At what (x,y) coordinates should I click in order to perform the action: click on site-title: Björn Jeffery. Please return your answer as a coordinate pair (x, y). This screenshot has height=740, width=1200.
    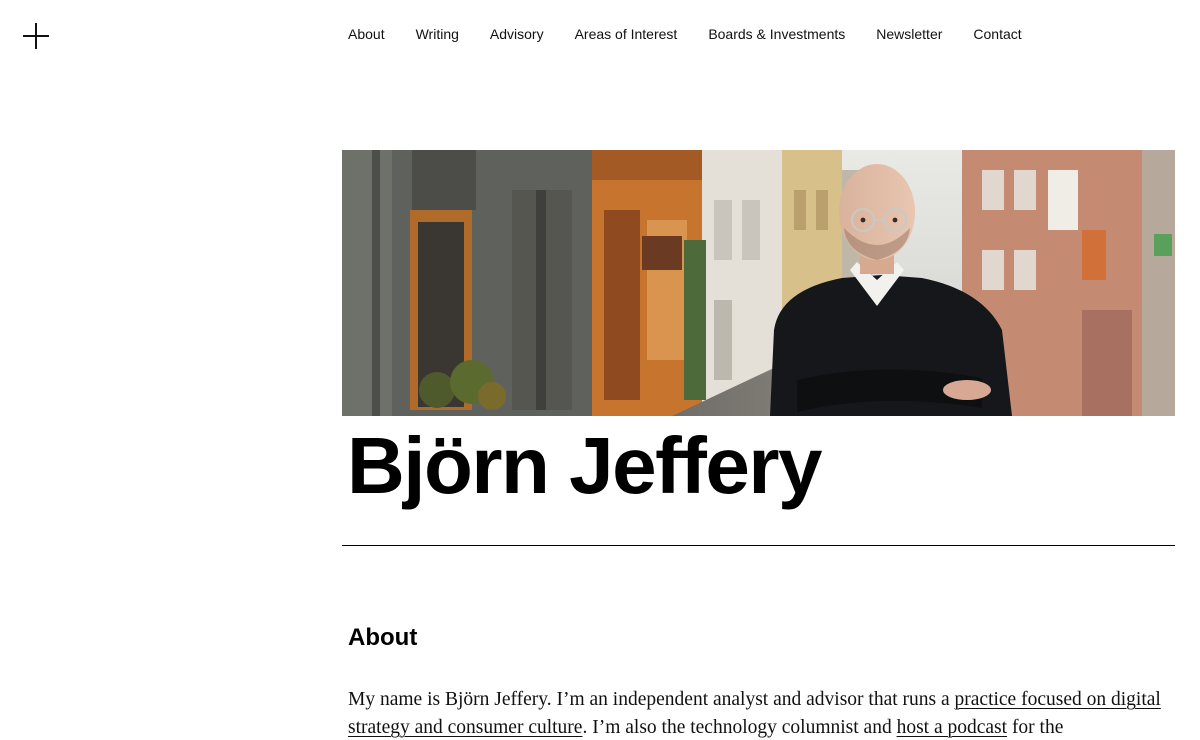
    Looking at the image, I should click on (584, 465).